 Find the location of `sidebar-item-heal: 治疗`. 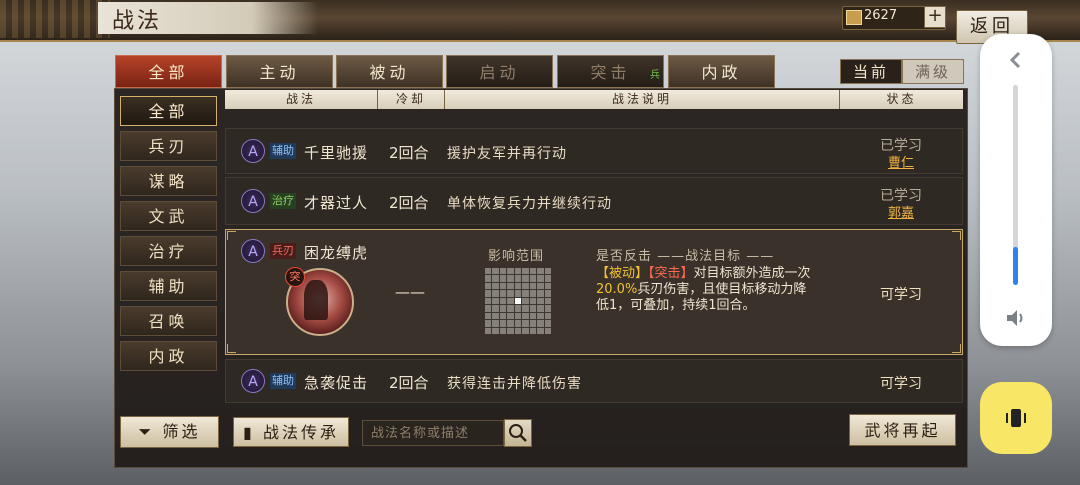

sidebar-item-heal: 治疗 is located at coordinates (168, 251).